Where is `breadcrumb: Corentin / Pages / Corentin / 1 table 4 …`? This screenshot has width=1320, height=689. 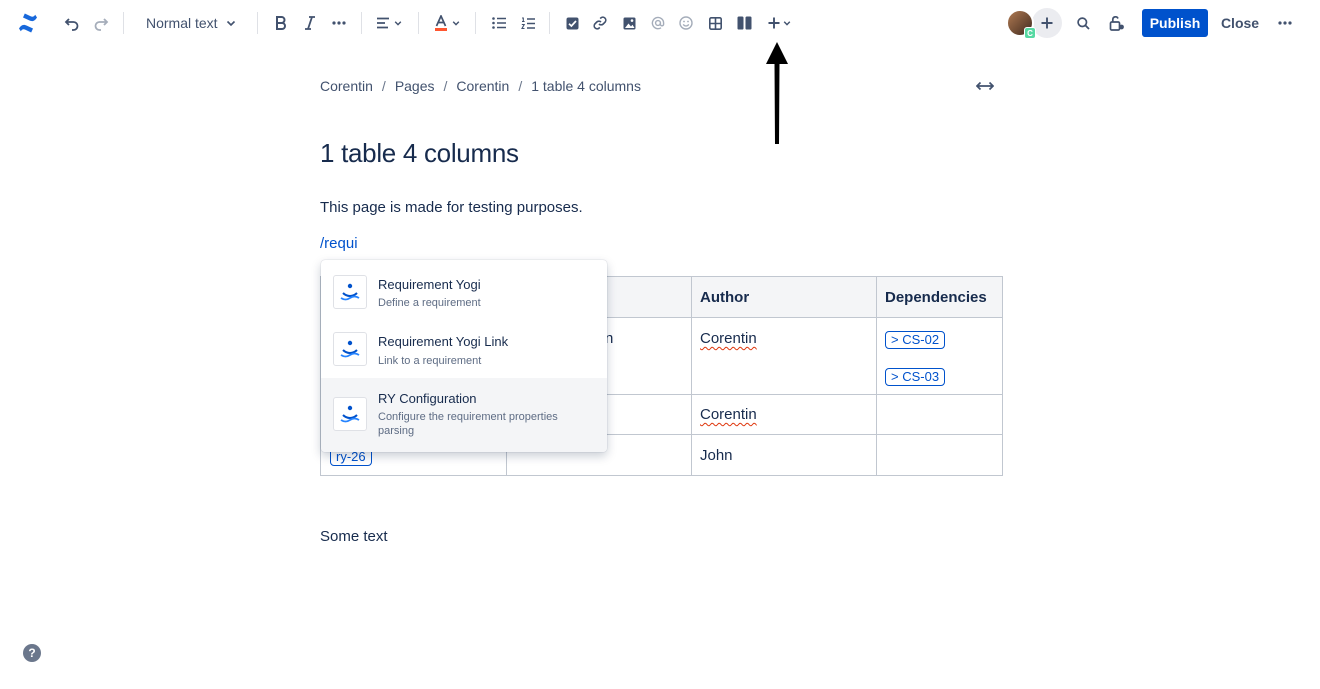 breadcrumb: Corentin / Pages / Corentin / 1 table 4 … is located at coordinates (480, 86).